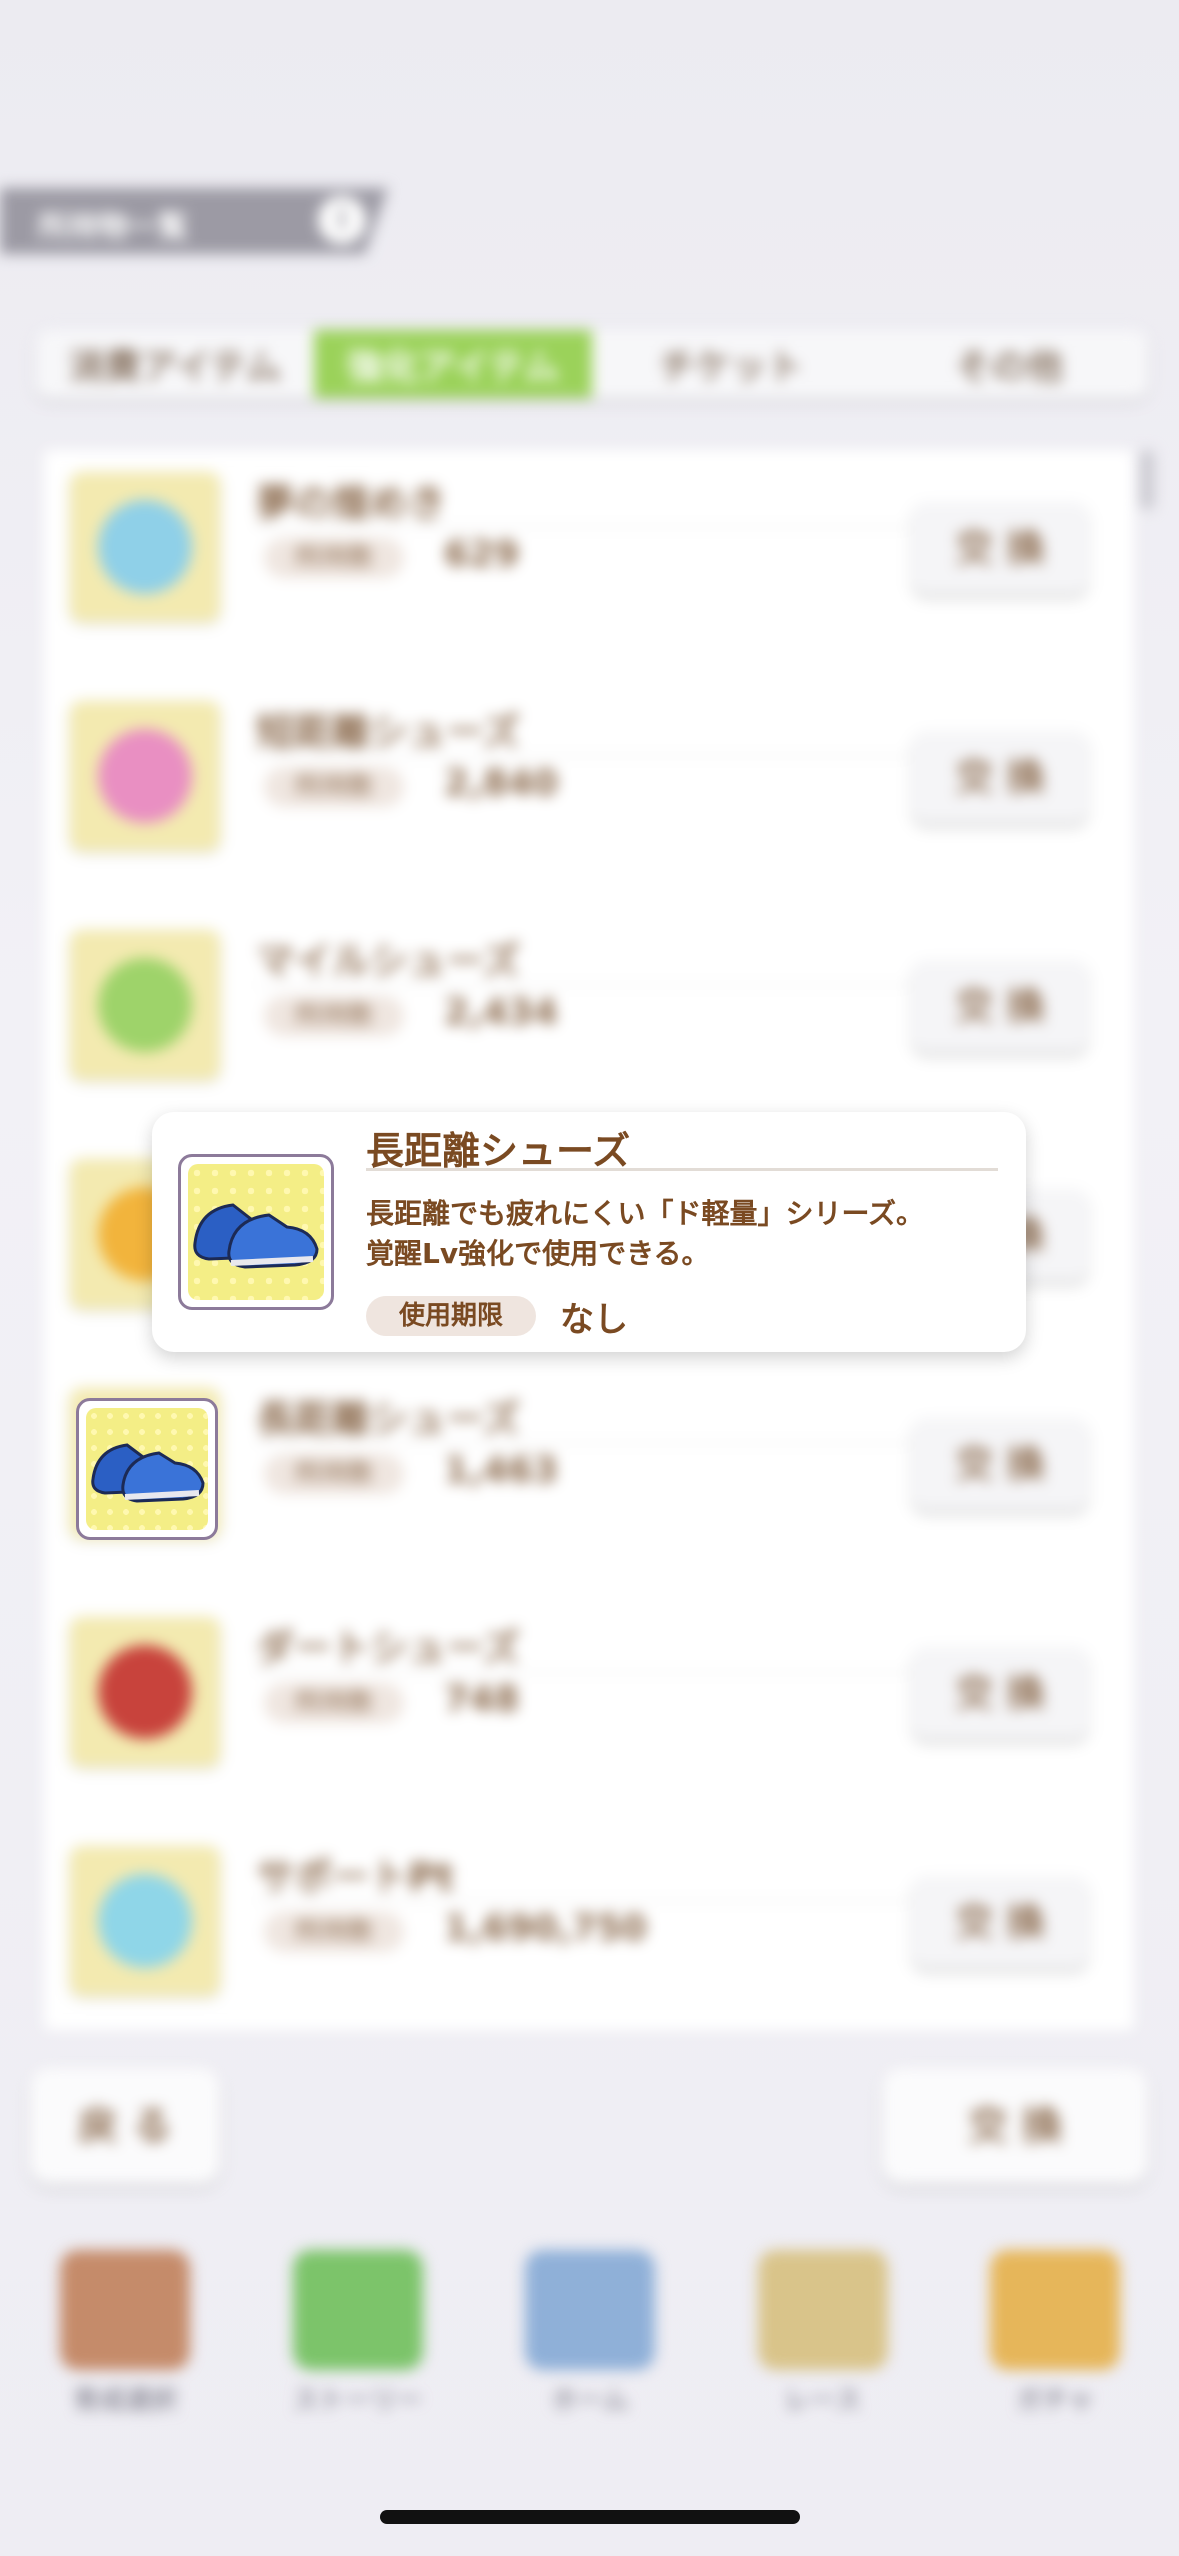 Image resolution: width=1179 pixels, height=2556 pixels. What do you see at coordinates (589, 1710) in the screenshot?
I see `list-item: ダートシューズ所持数 748 交 換` at bounding box center [589, 1710].